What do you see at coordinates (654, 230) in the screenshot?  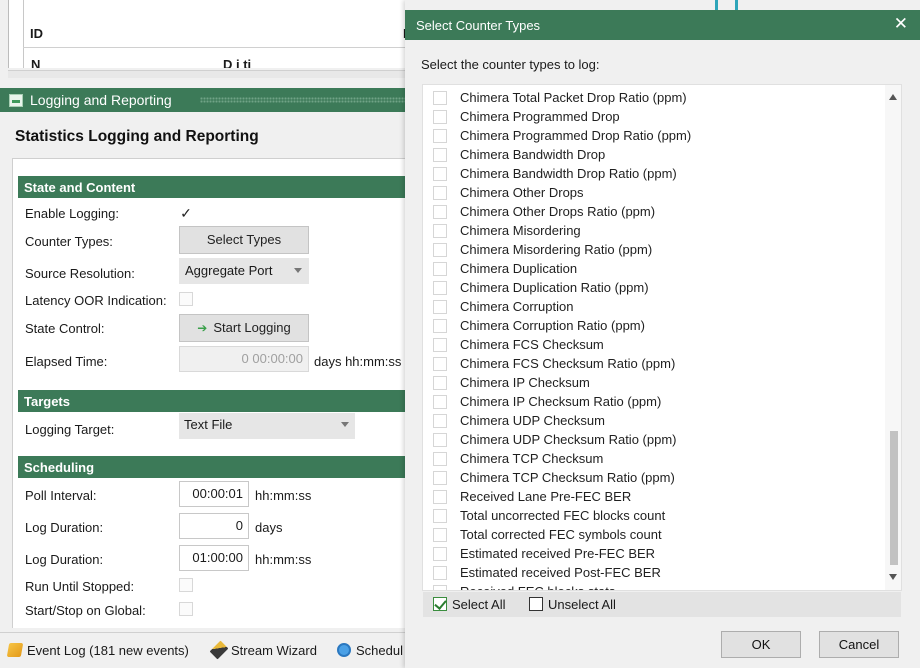 I see `list-item: Chimera Misordering` at bounding box center [654, 230].